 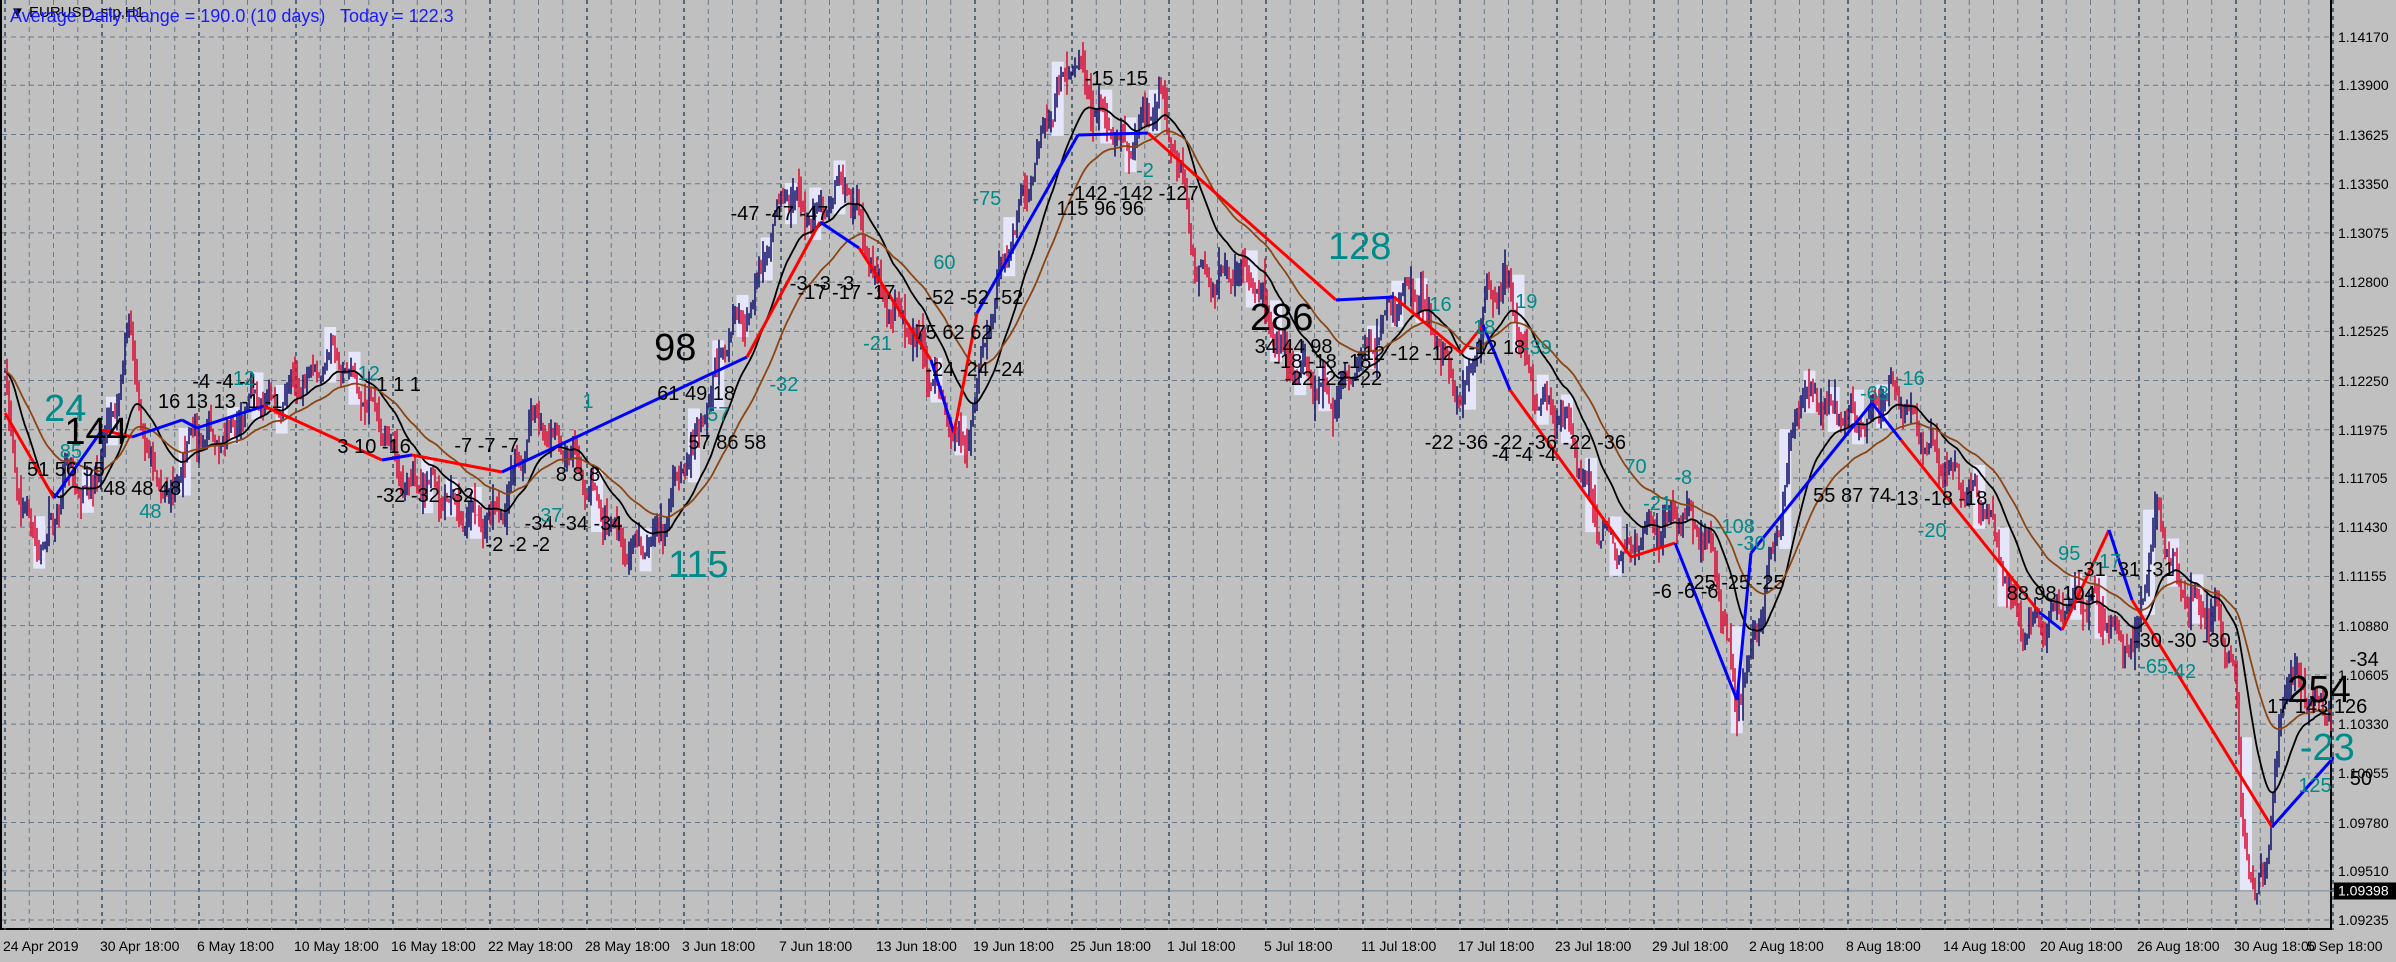 I want to click on price-tick-label: 1.12250, so click(x=2363, y=380).